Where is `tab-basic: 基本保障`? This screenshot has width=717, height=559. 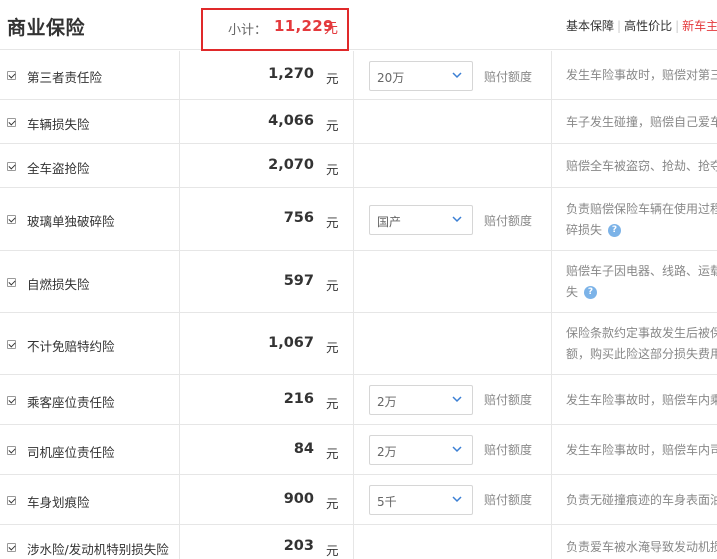
tab-basic: 基本保障 is located at coordinates (590, 26).